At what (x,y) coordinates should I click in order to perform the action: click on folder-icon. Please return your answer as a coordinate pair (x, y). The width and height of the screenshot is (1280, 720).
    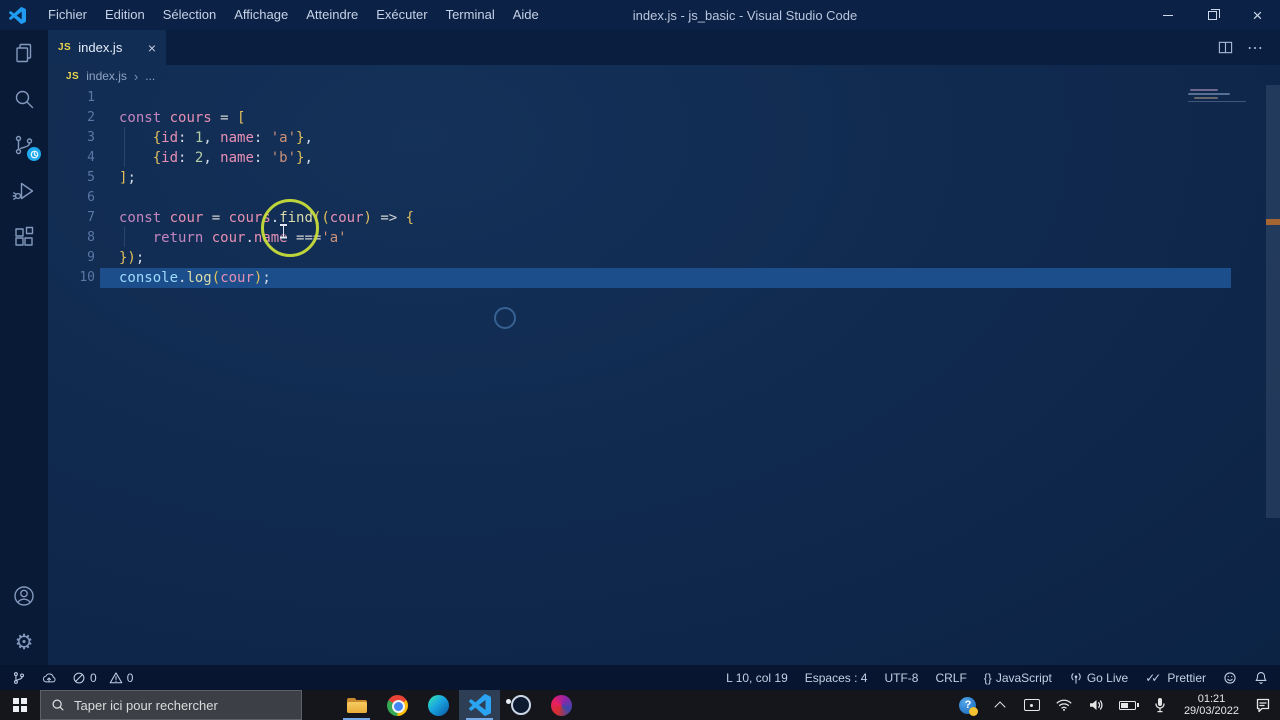
    Looking at the image, I should click on (356, 705).